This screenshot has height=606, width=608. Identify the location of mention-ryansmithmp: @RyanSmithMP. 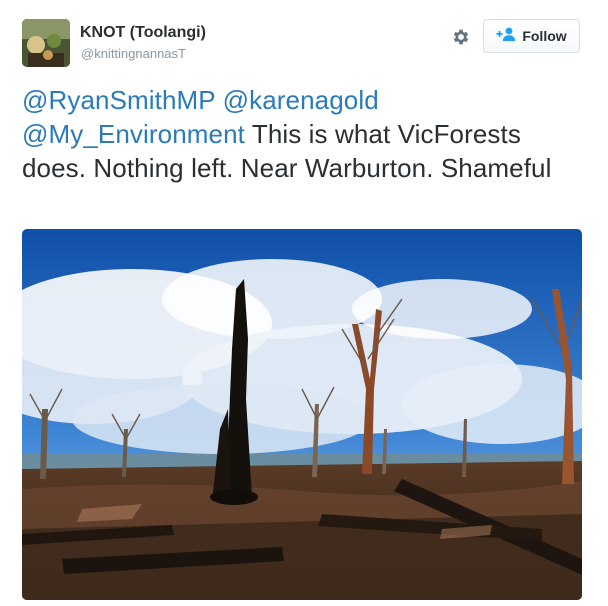
(118, 100).